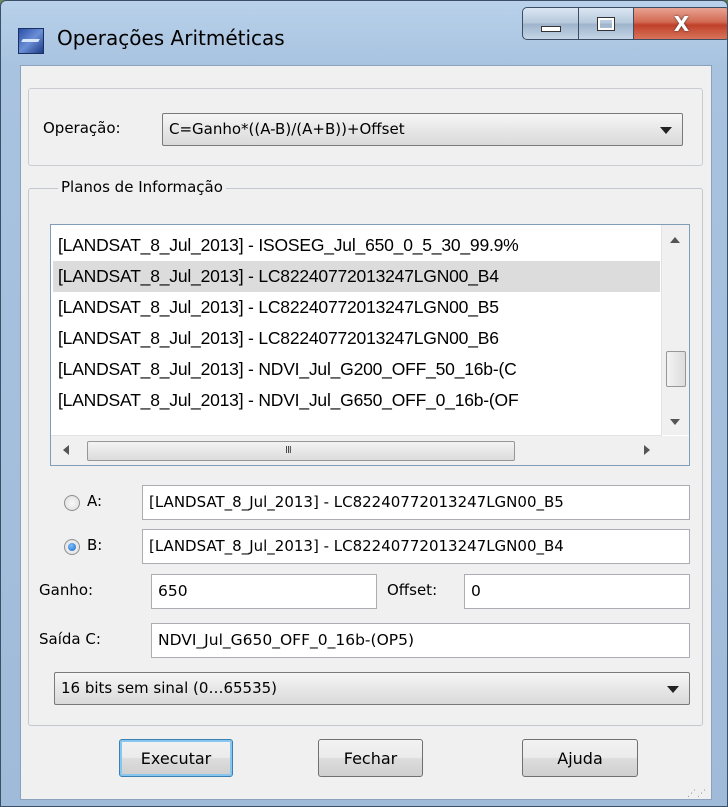 This screenshot has height=807, width=728. What do you see at coordinates (675, 330) in the screenshot?
I see `vertical-scrollbar` at bounding box center [675, 330].